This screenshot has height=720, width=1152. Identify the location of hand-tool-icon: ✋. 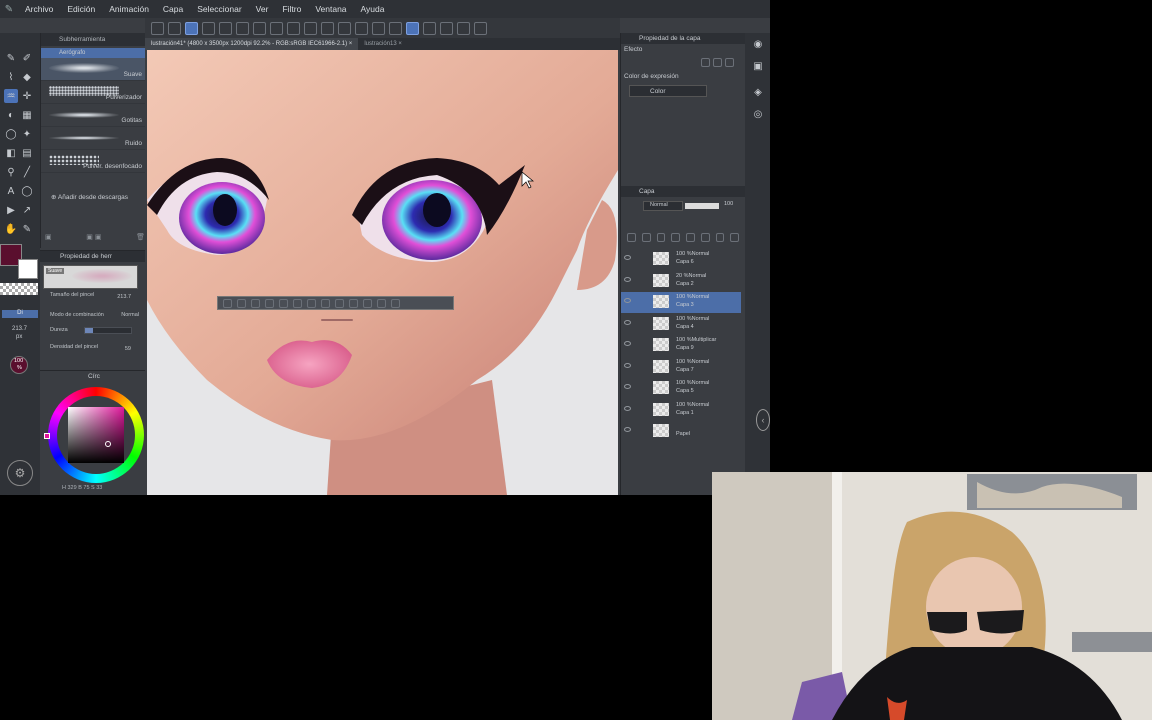
(11, 229).